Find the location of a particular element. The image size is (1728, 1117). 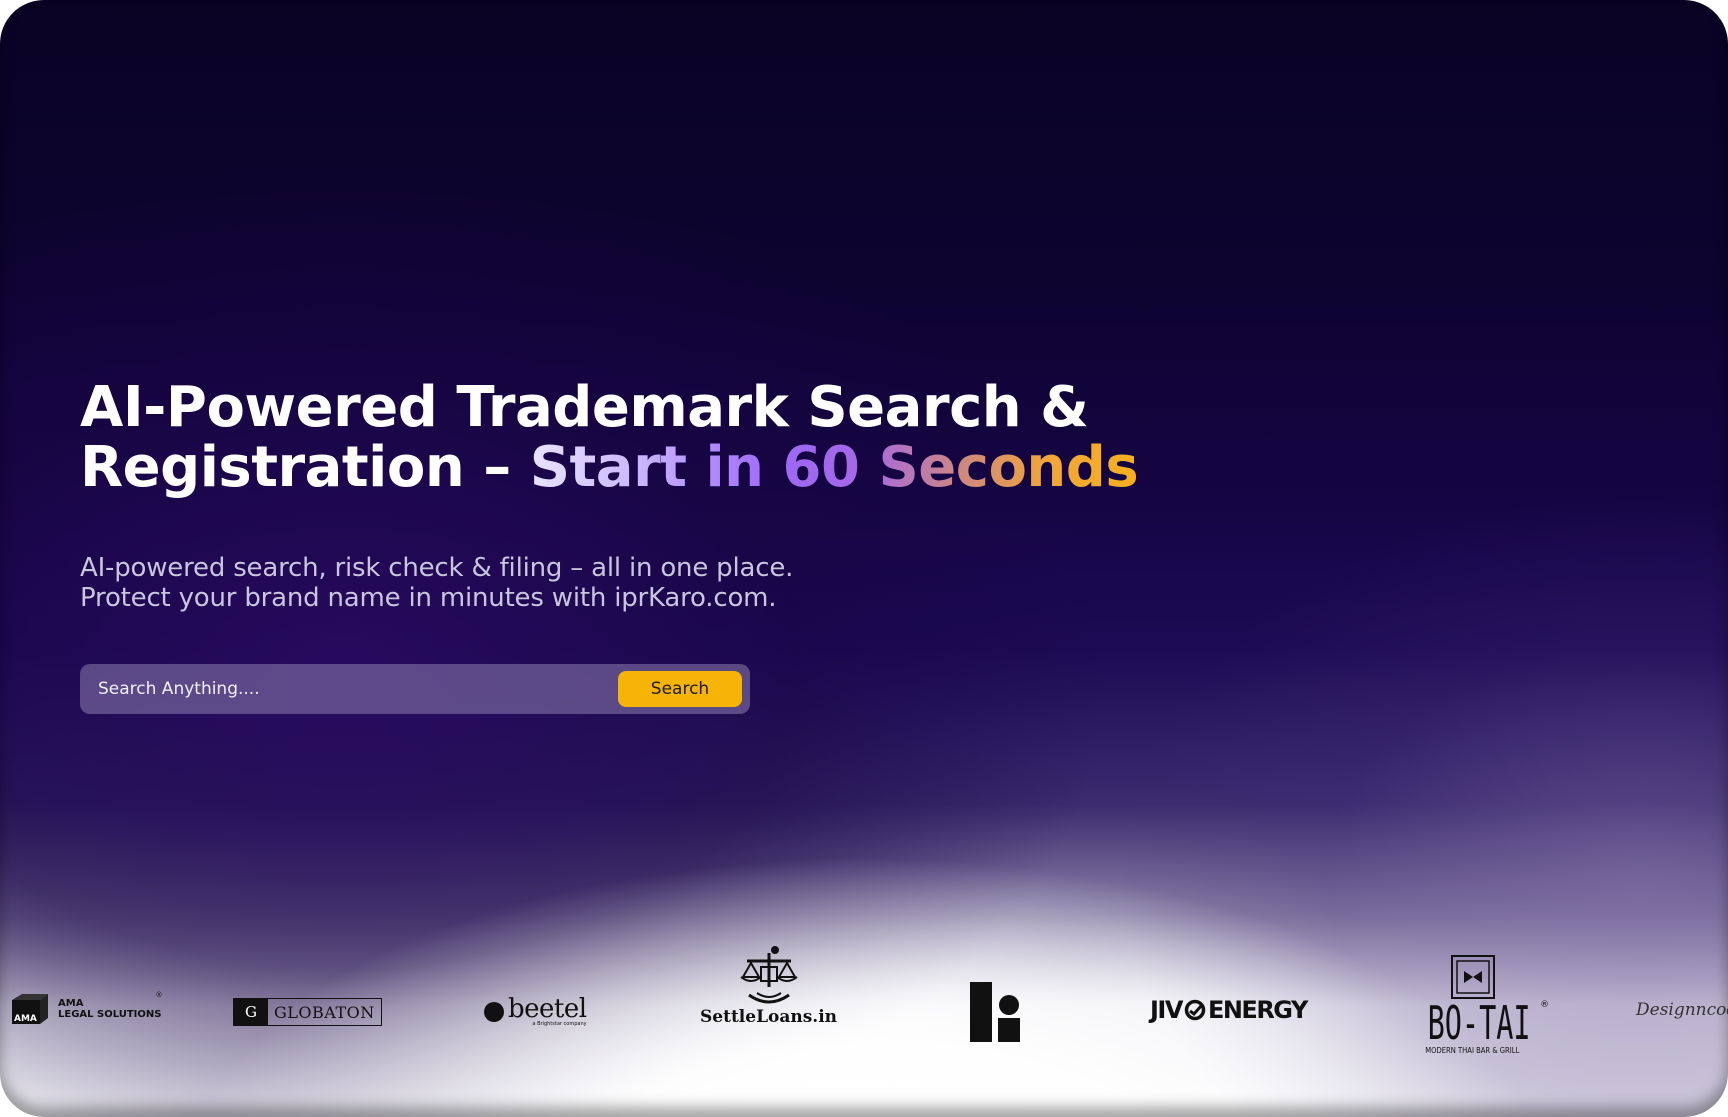

ama-cube-label: AMA is located at coordinates (25, 1019).